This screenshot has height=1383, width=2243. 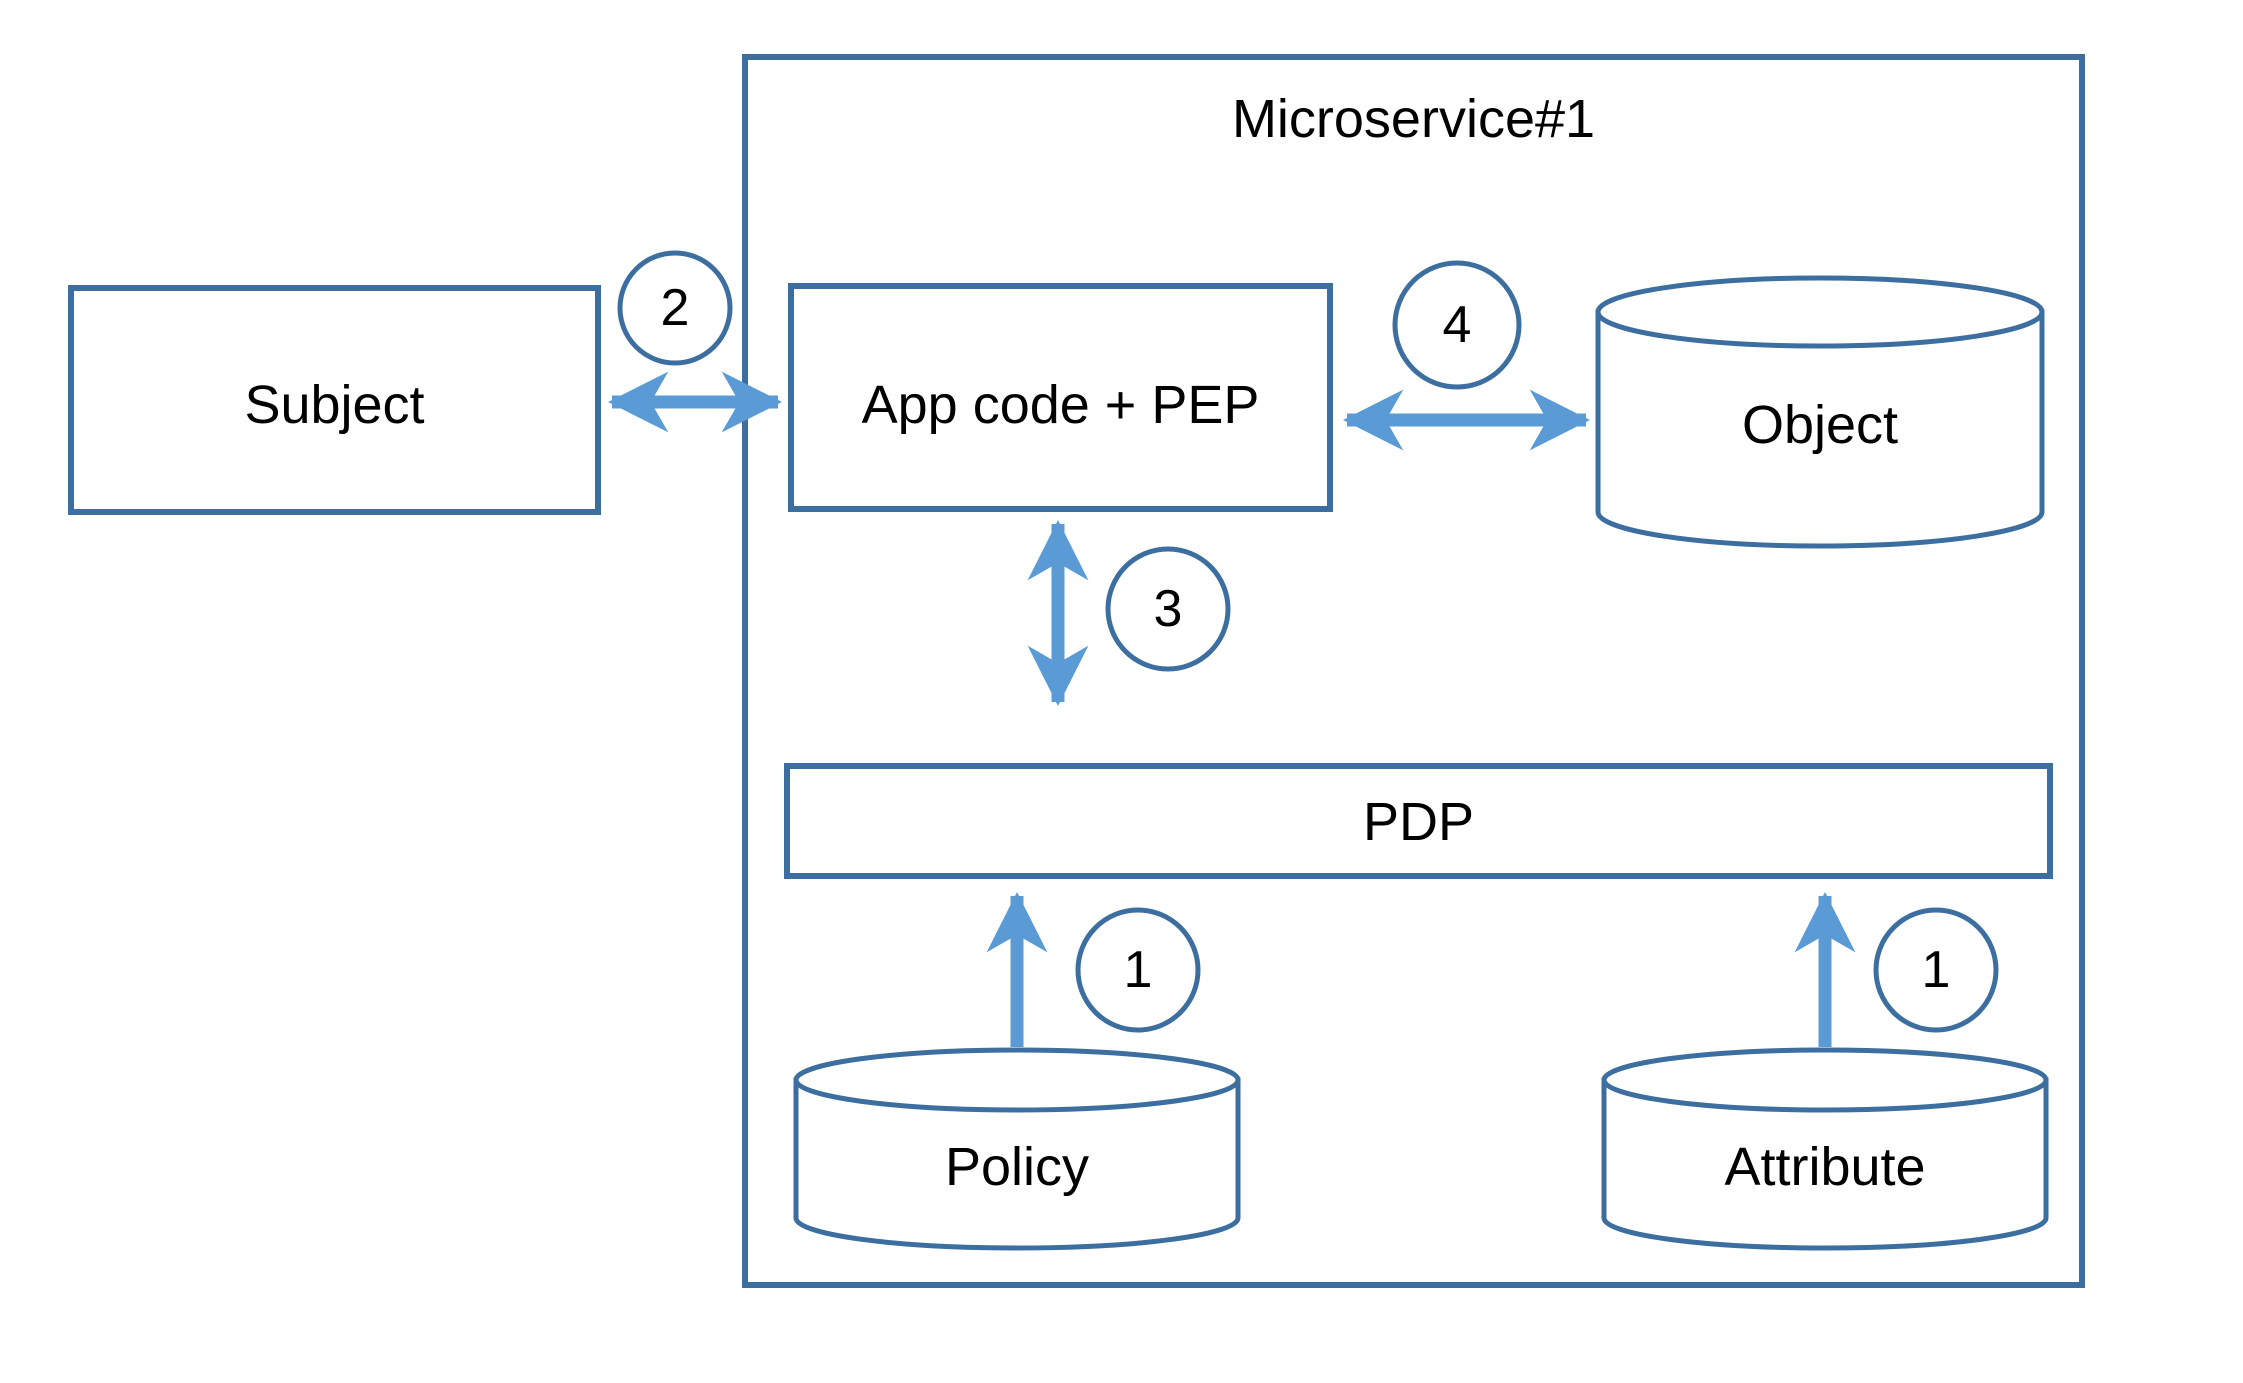 What do you see at coordinates (1168, 609) in the screenshot?
I see `step-badge-3-label: 3` at bounding box center [1168, 609].